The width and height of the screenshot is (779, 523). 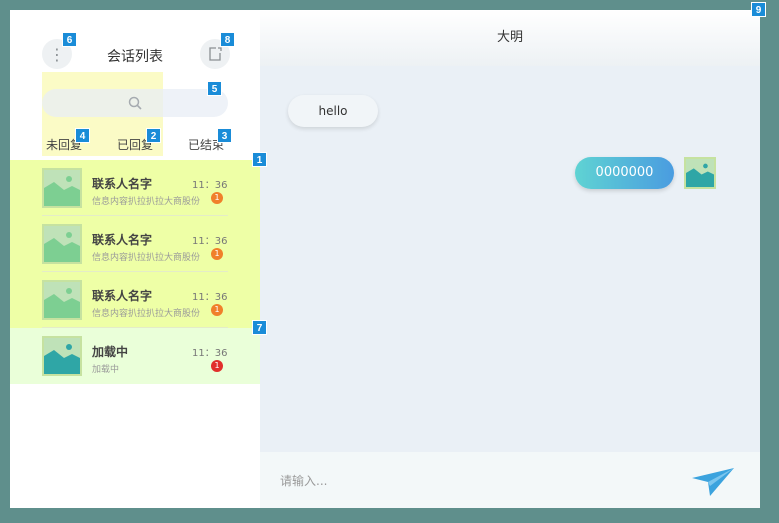 I want to click on search-input, so click(x=135, y=103).